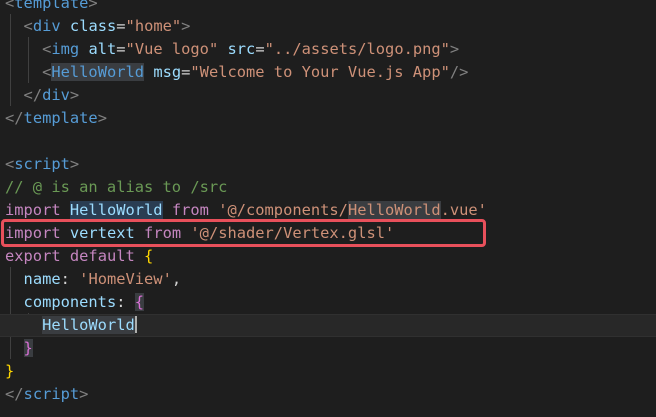  What do you see at coordinates (70, 302) in the screenshot?
I see `code-token: components` at bounding box center [70, 302].